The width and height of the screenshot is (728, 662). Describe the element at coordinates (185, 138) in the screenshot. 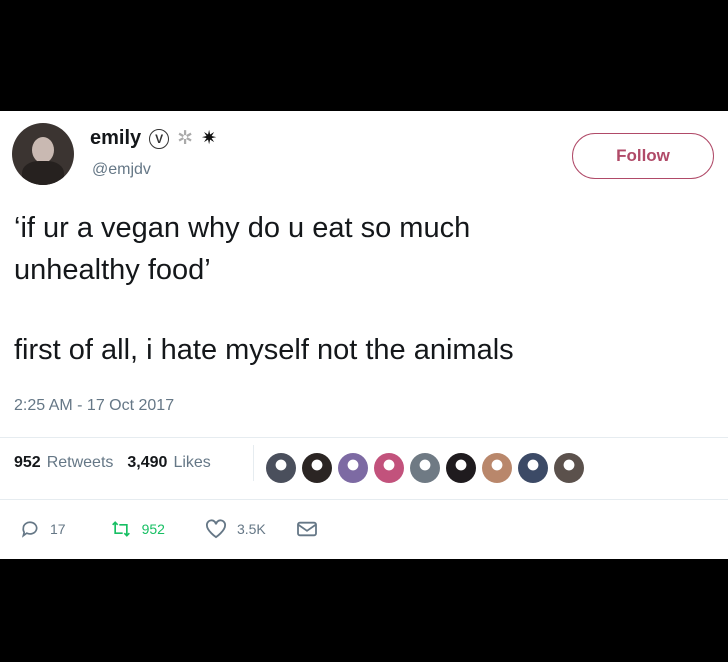

I see `spider-web-icon: ✲` at that location.